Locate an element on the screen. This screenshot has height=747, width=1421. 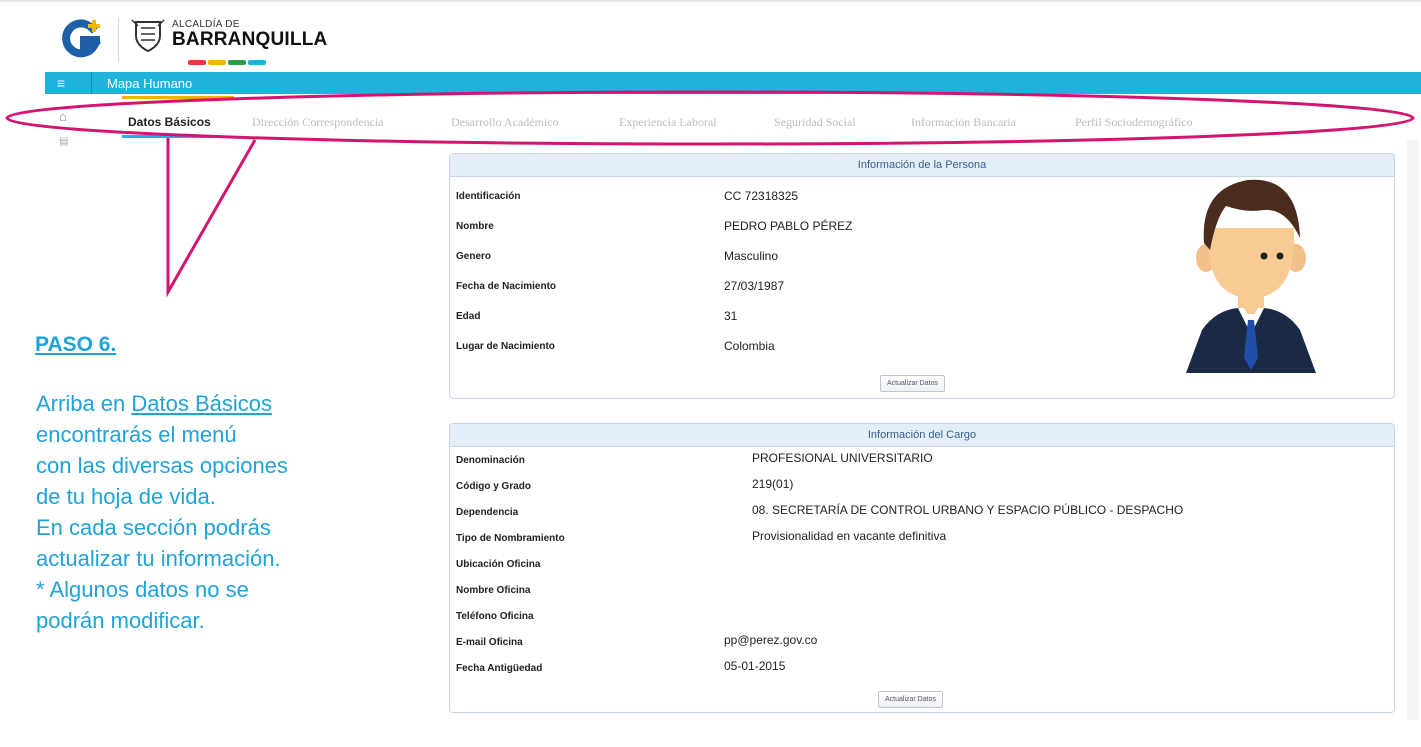
cargo-row: Denominación PROFESIONAL UNIVERSITARIO is located at coordinates (922, 460).